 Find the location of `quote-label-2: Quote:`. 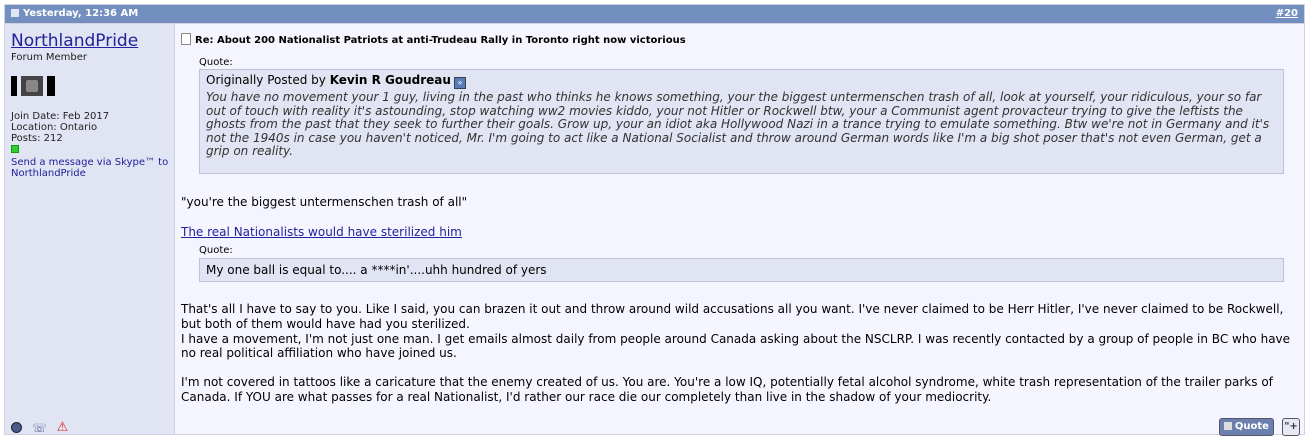

quote-label-2: Quote: is located at coordinates (216, 250).